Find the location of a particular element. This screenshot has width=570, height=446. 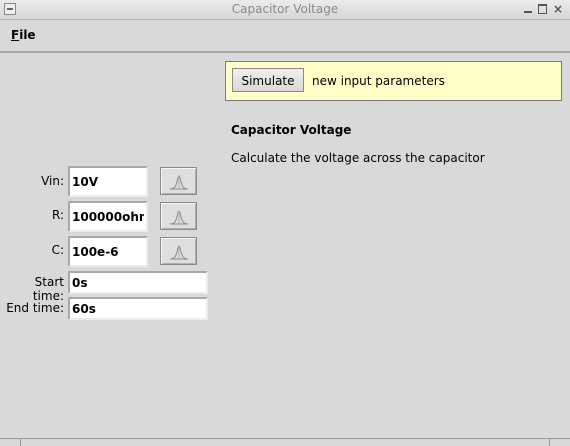

start-time-input is located at coordinates (138, 282).